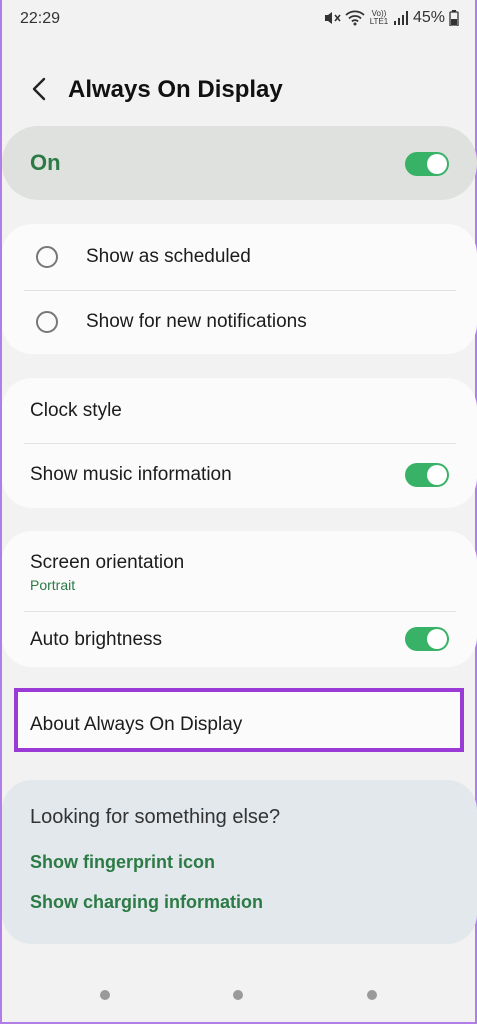 The height and width of the screenshot is (1024, 477). Describe the element at coordinates (239, 571) in the screenshot. I see `screen-orientation-row: Screen orientation Portrait` at that location.